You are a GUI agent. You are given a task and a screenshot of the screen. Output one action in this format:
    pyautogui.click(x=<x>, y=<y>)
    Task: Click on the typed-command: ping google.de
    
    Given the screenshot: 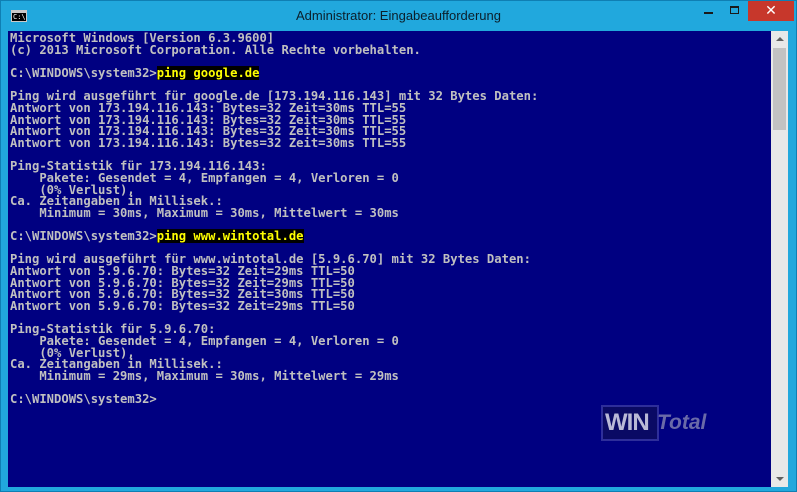 What is the action you would take?
    pyautogui.click(x=208, y=72)
    